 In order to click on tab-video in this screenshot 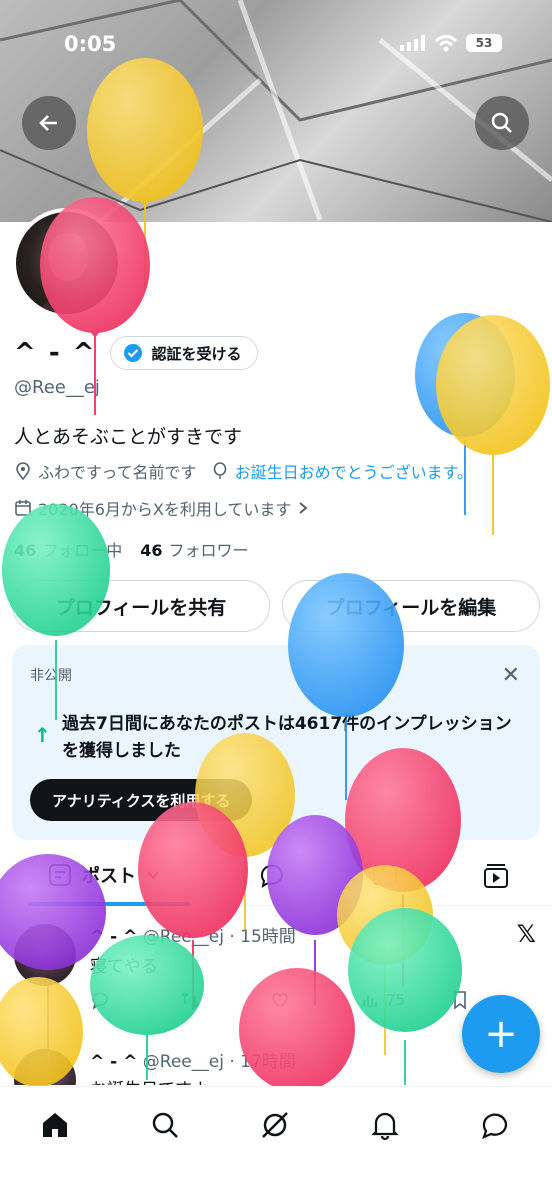, I will do `click(496, 876)`.